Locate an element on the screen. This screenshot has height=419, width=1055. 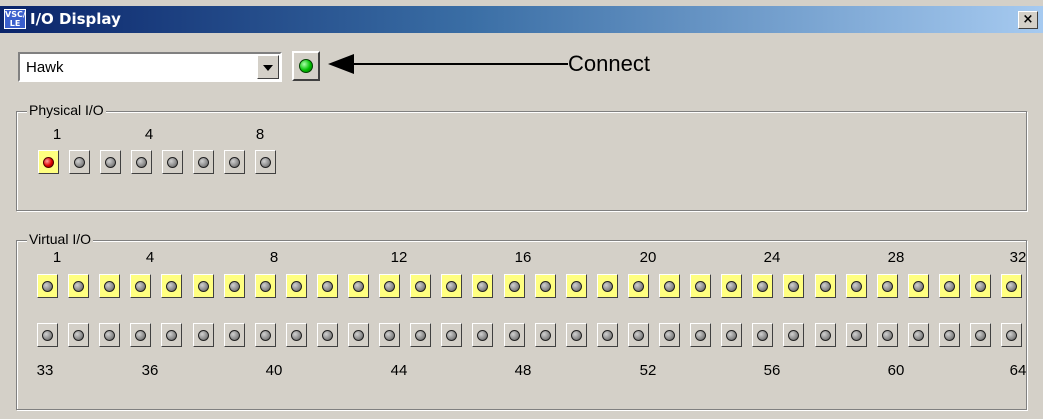
close-button: × is located at coordinates (1028, 20).